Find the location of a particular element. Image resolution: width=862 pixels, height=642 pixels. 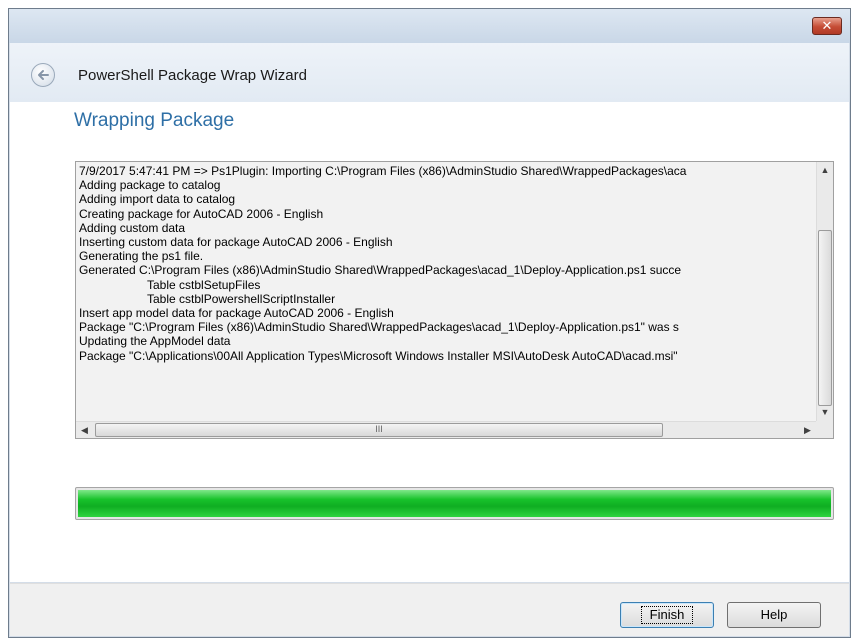

finish-button: Finish is located at coordinates (667, 615).